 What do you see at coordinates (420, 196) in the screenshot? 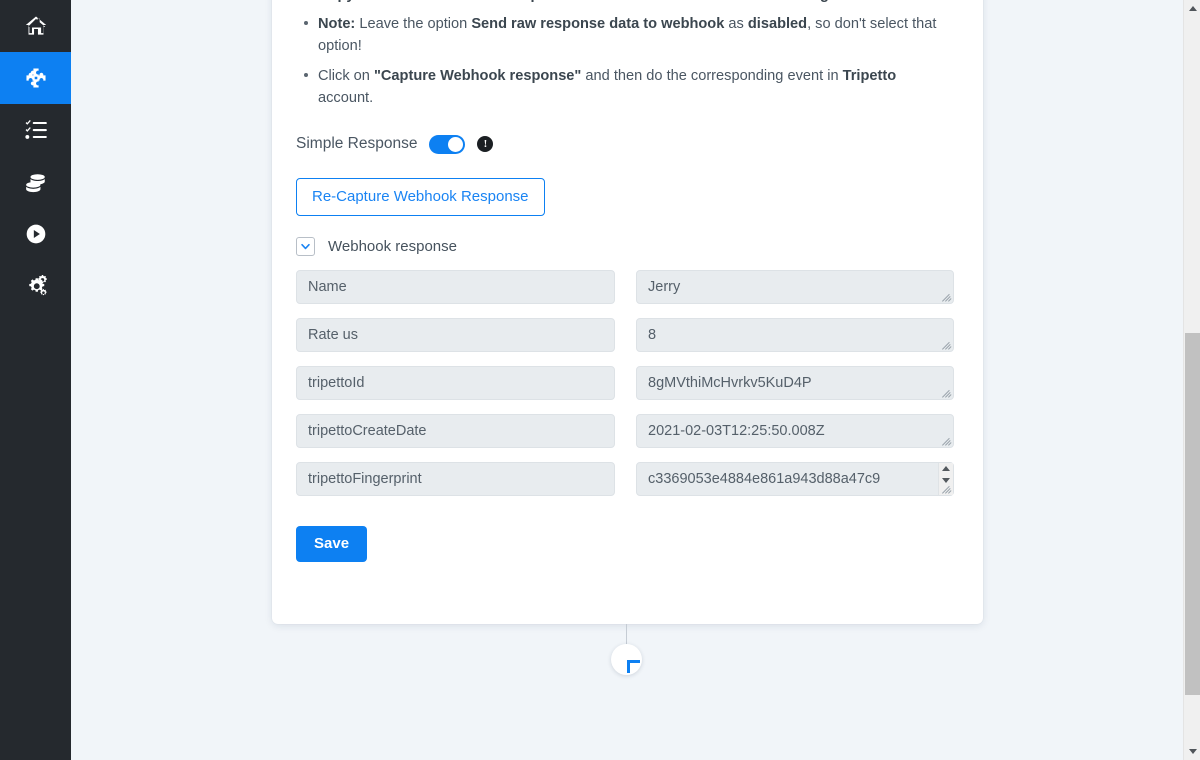
I see `recapture-webhook-response-button: Re-Capture Webhook Response` at bounding box center [420, 196].